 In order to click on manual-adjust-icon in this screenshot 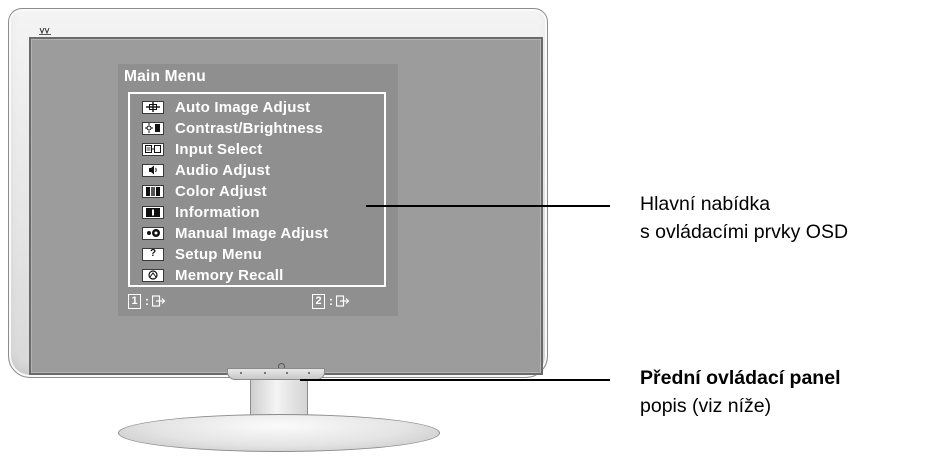, I will do `click(153, 233)`.